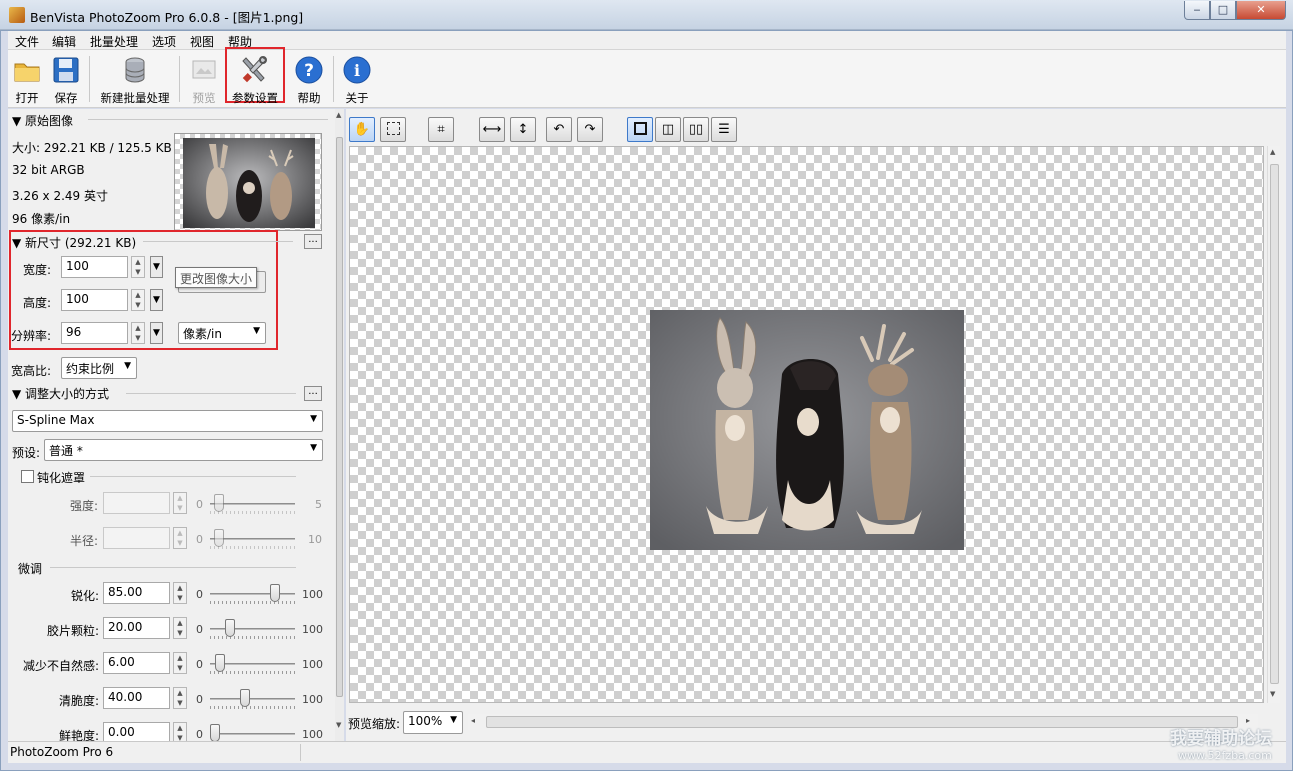  What do you see at coordinates (84, 541) in the screenshot?
I see `radius-label: 半径:` at bounding box center [84, 541].